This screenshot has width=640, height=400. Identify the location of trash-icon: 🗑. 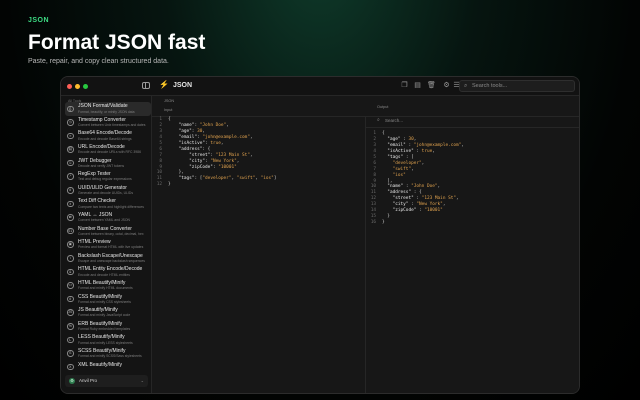
(431, 86).